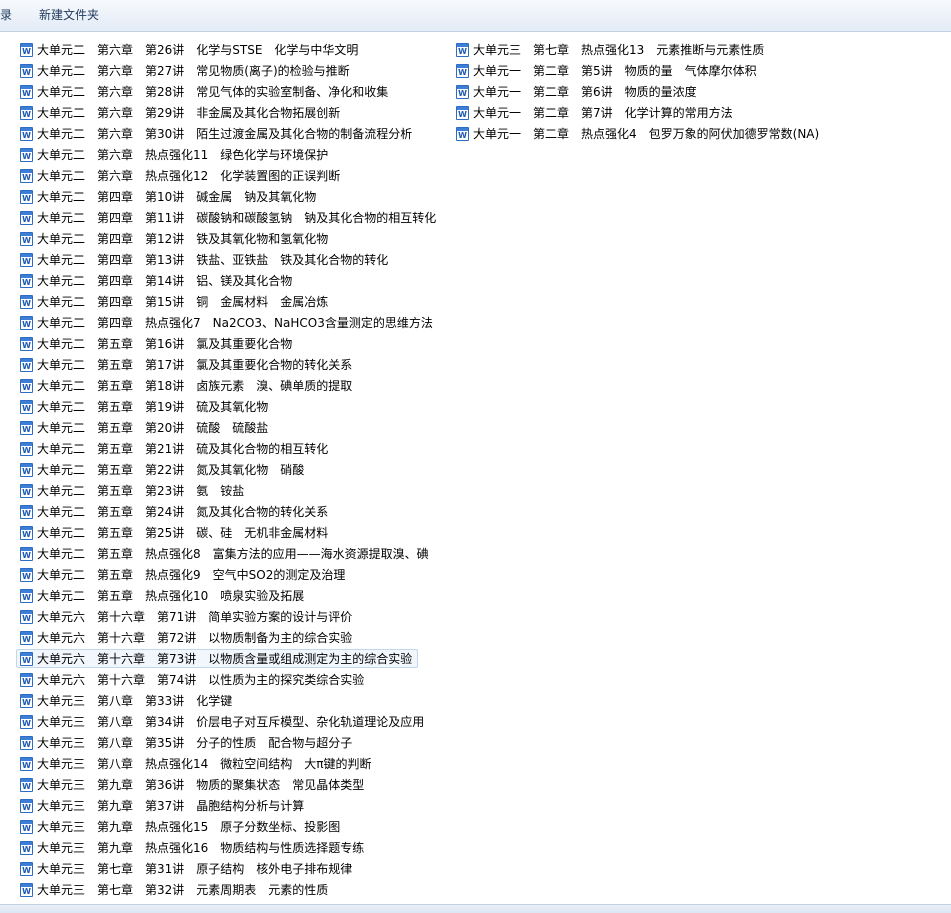 This screenshot has height=913, width=951. What do you see at coordinates (183, 155) in the screenshot?
I see `file-name: 大单元二 第六章 热点强化11 绿色化学与环境保护` at bounding box center [183, 155].